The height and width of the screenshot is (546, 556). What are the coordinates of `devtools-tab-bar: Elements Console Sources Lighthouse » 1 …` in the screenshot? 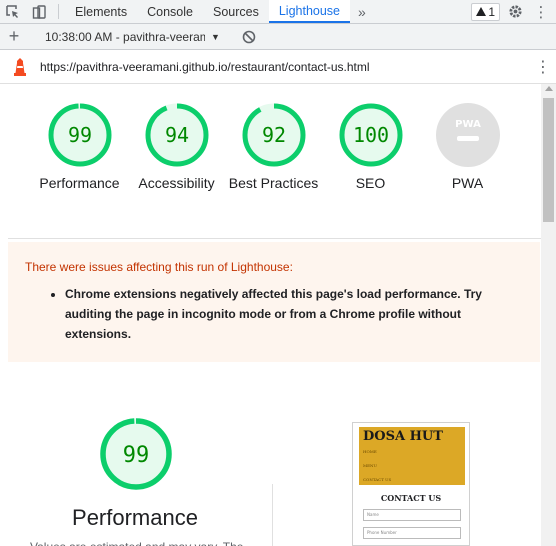 It's located at (278, 12).